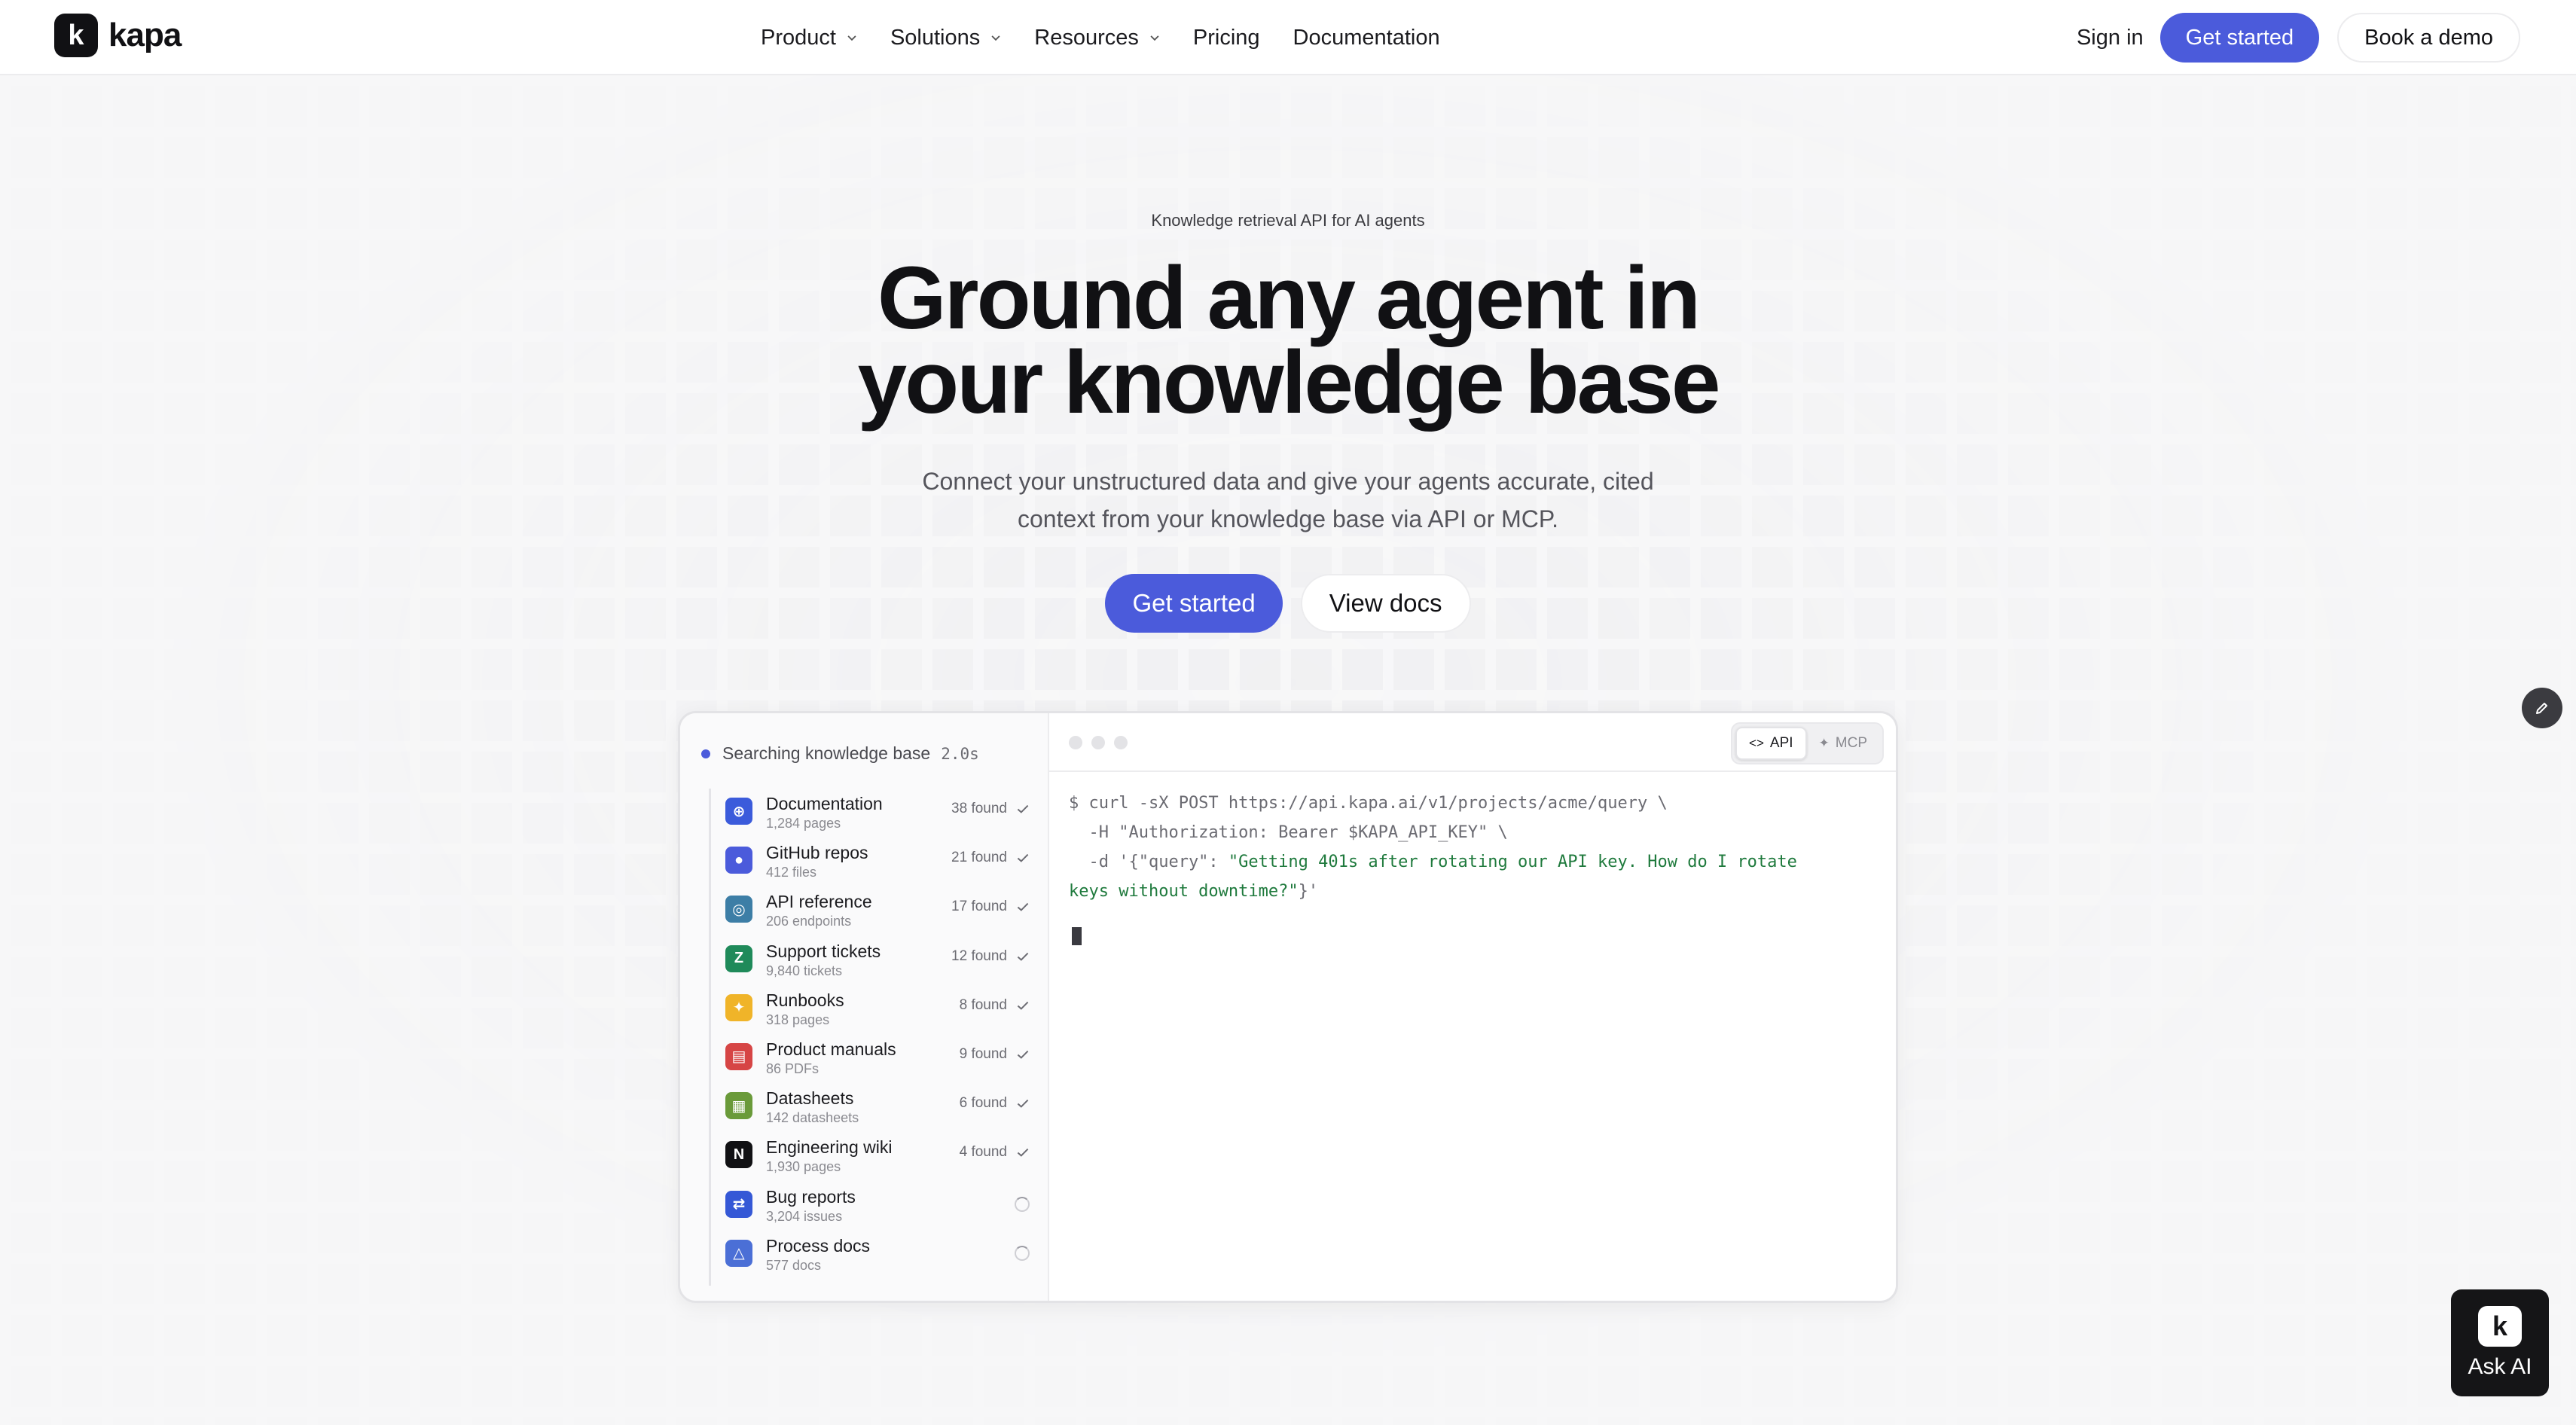  I want to click on source-found-count: 12 found, so click(979, 956).